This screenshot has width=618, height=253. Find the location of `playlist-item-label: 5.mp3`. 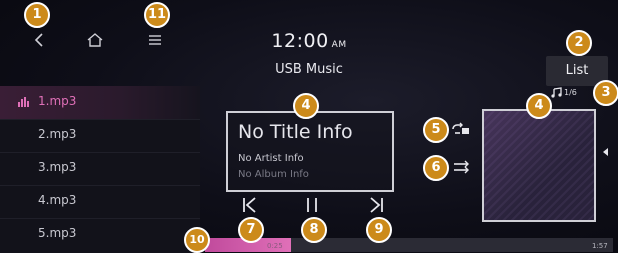

playlist-item-label: 5.mp3 is located at coordinates (57, 233).